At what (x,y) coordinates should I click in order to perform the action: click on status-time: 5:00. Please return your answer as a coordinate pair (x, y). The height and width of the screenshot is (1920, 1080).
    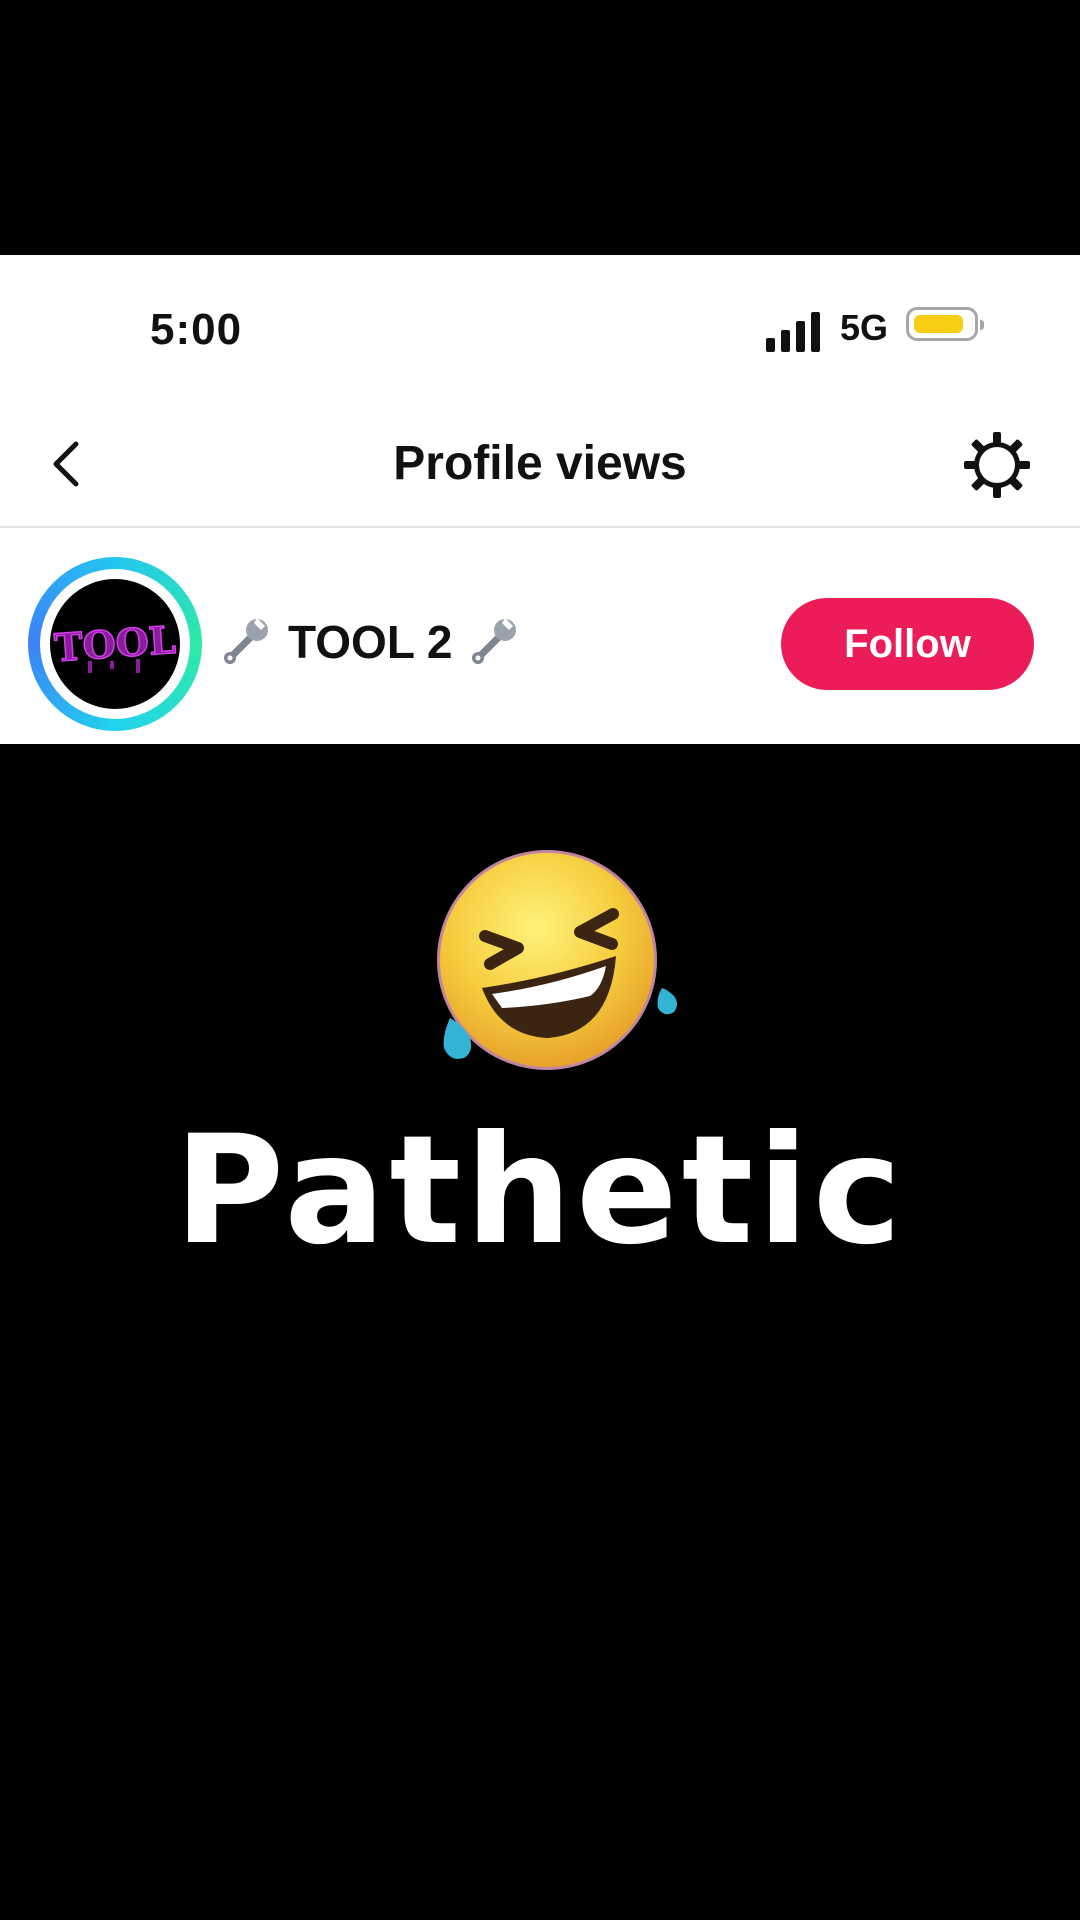
    Looking at the image, I should click on (196, 329).